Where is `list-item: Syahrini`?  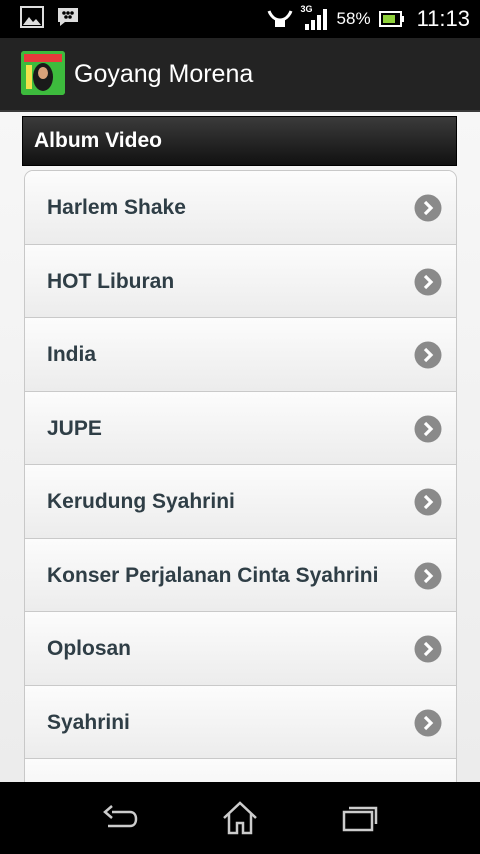
list-item: Syahrini is located at coordinates (240, 722).